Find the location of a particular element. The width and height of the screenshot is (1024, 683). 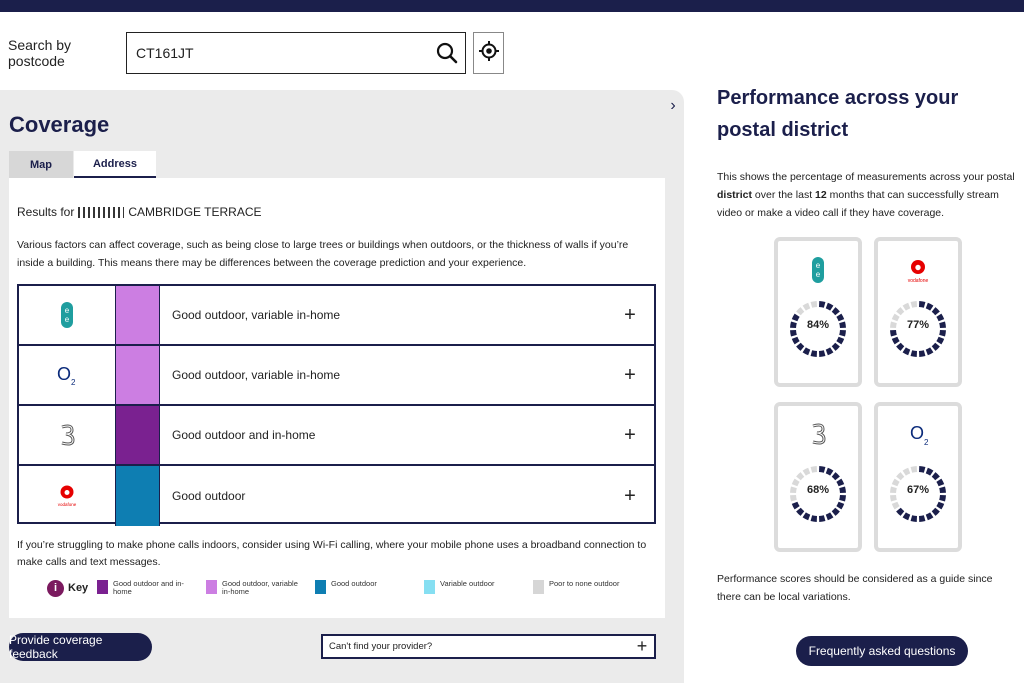

top-banner is located at coordinates (512, 6).